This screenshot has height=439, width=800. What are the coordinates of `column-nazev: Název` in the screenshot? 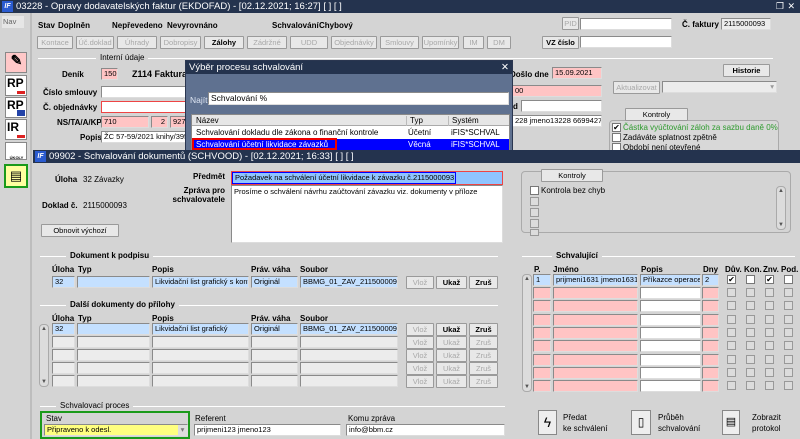 It's located at (207, 120).